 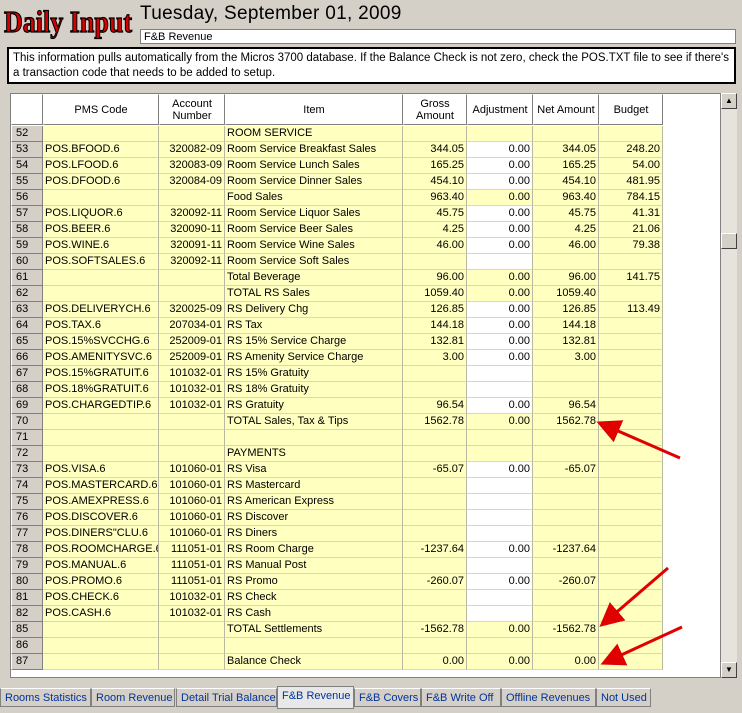 I want to click on budget-cell: 79.38, so click(x=631, y=246).